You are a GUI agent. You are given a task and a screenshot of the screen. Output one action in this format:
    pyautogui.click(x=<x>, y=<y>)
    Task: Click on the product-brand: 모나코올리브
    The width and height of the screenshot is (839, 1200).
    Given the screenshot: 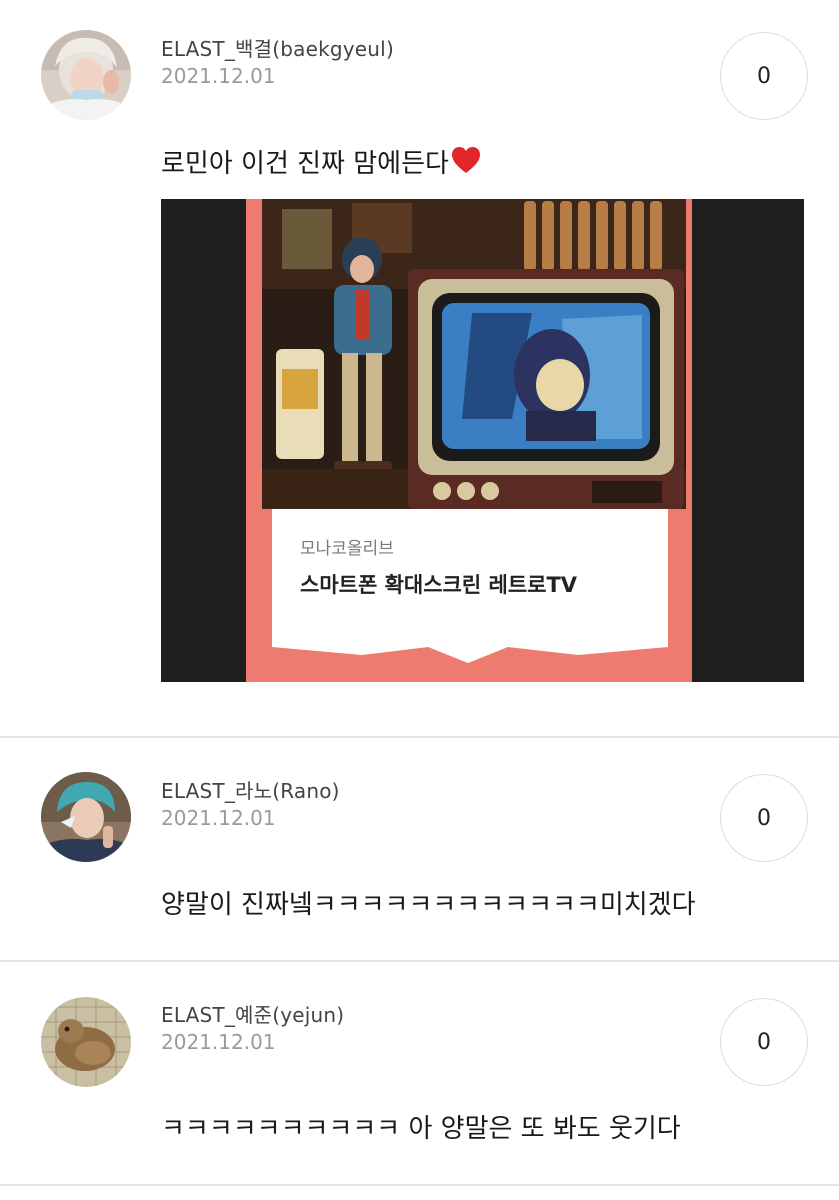 What is the action you would take?
    pyautogui.click(x=347, y=549)
    